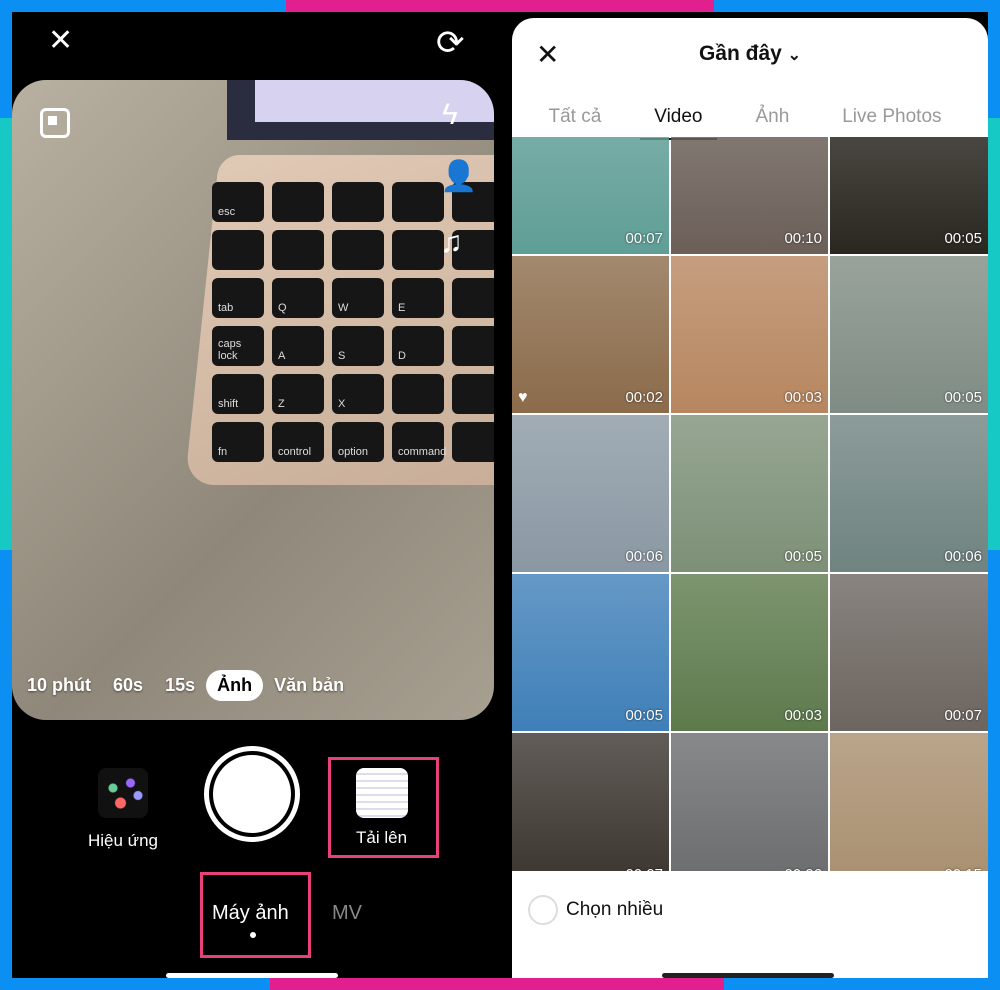 This screenshot has height=990, width=1000. I want to click on mode-text: Văn bản, so click(309, 685).